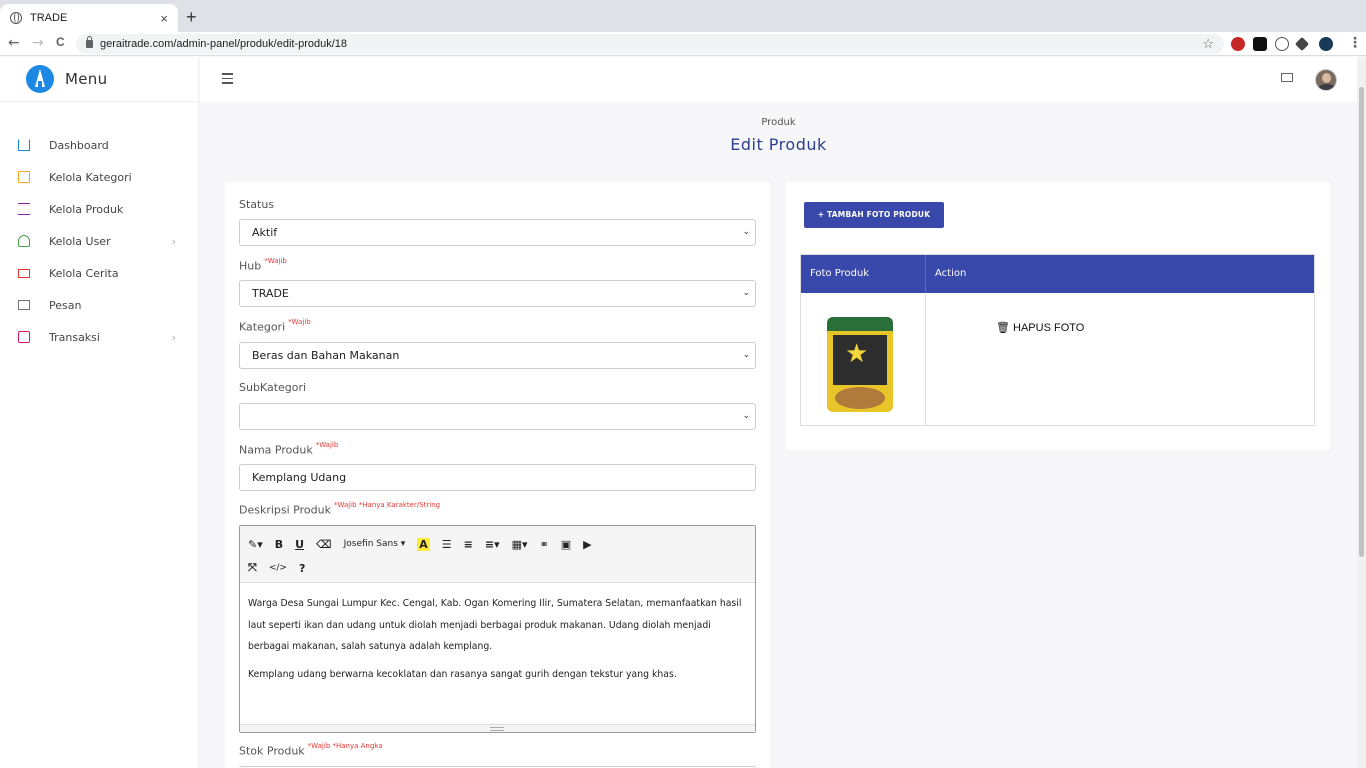 Image resolution: width=1366 pixels, height=768 pixels. I want to click on page-title: Edit Produk, so click(778, 144).